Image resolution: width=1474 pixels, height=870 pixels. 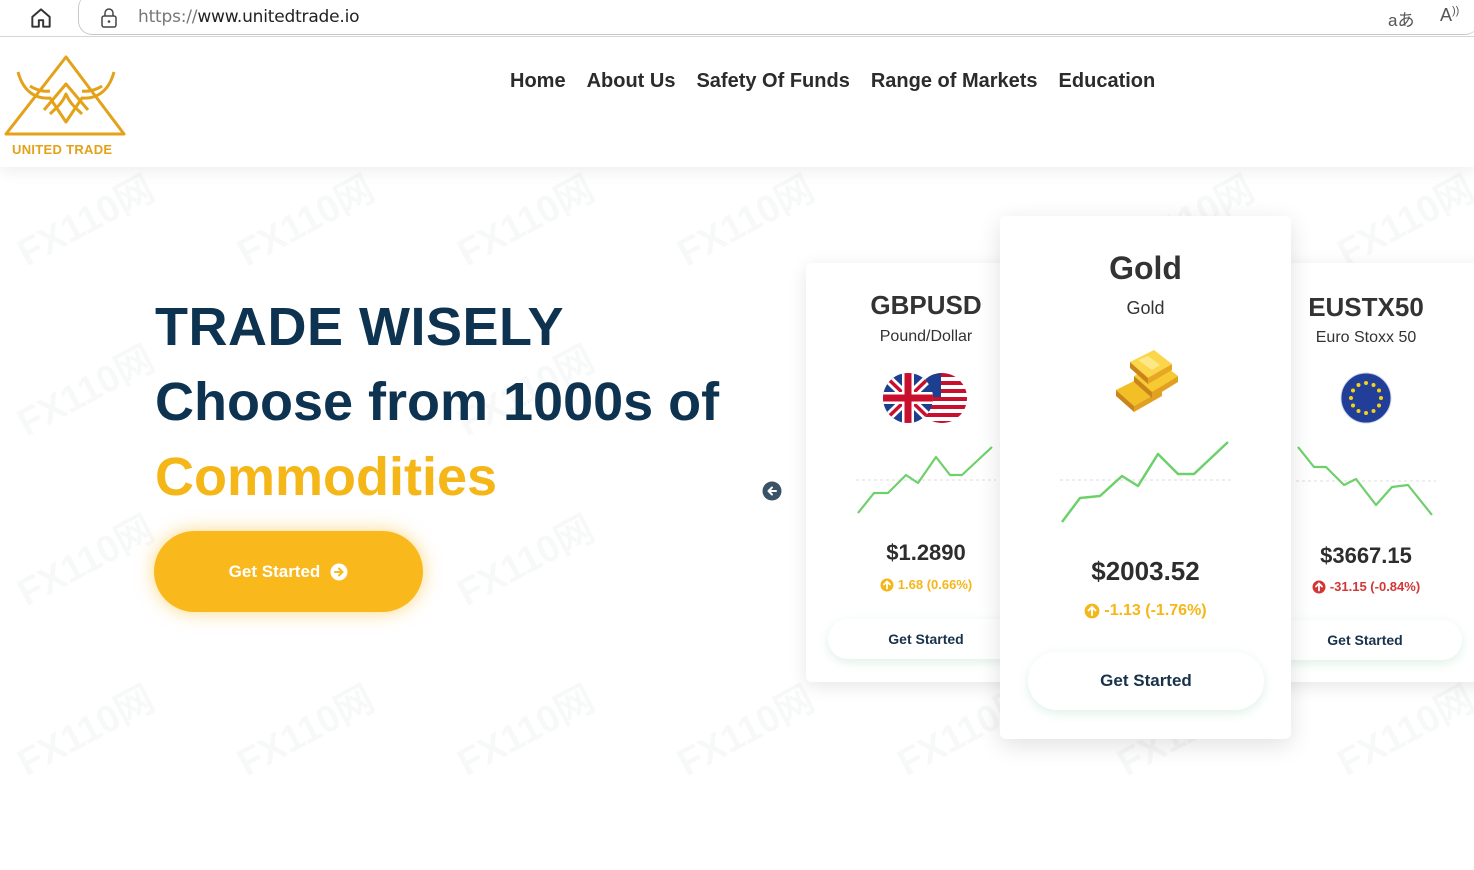 I want to click on card-name: Gold, so click(x=1145, y=308).